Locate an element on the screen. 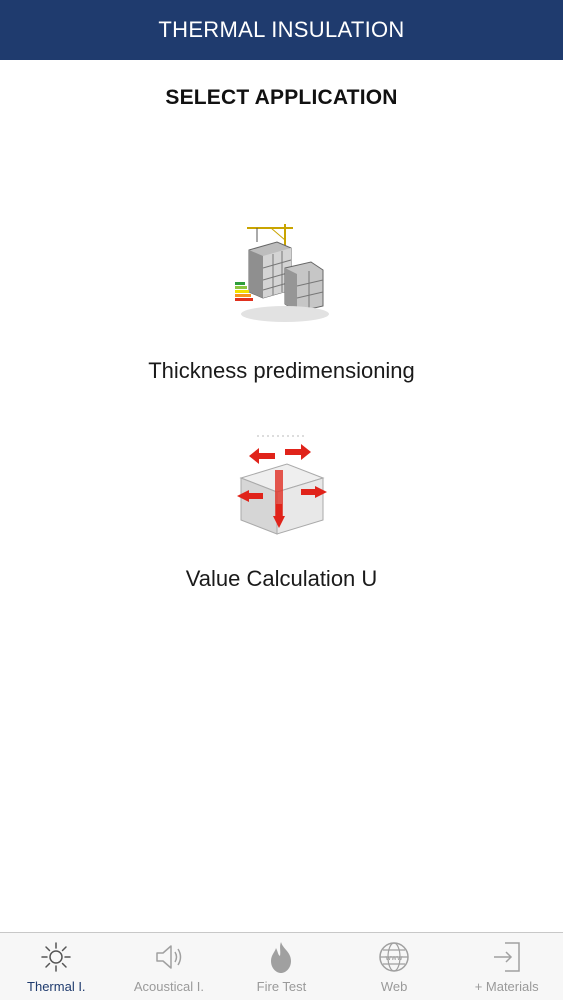 The height and width of the screenshot is (1000, 563). tab-label: + Materials is located at coordinates (506, 986).